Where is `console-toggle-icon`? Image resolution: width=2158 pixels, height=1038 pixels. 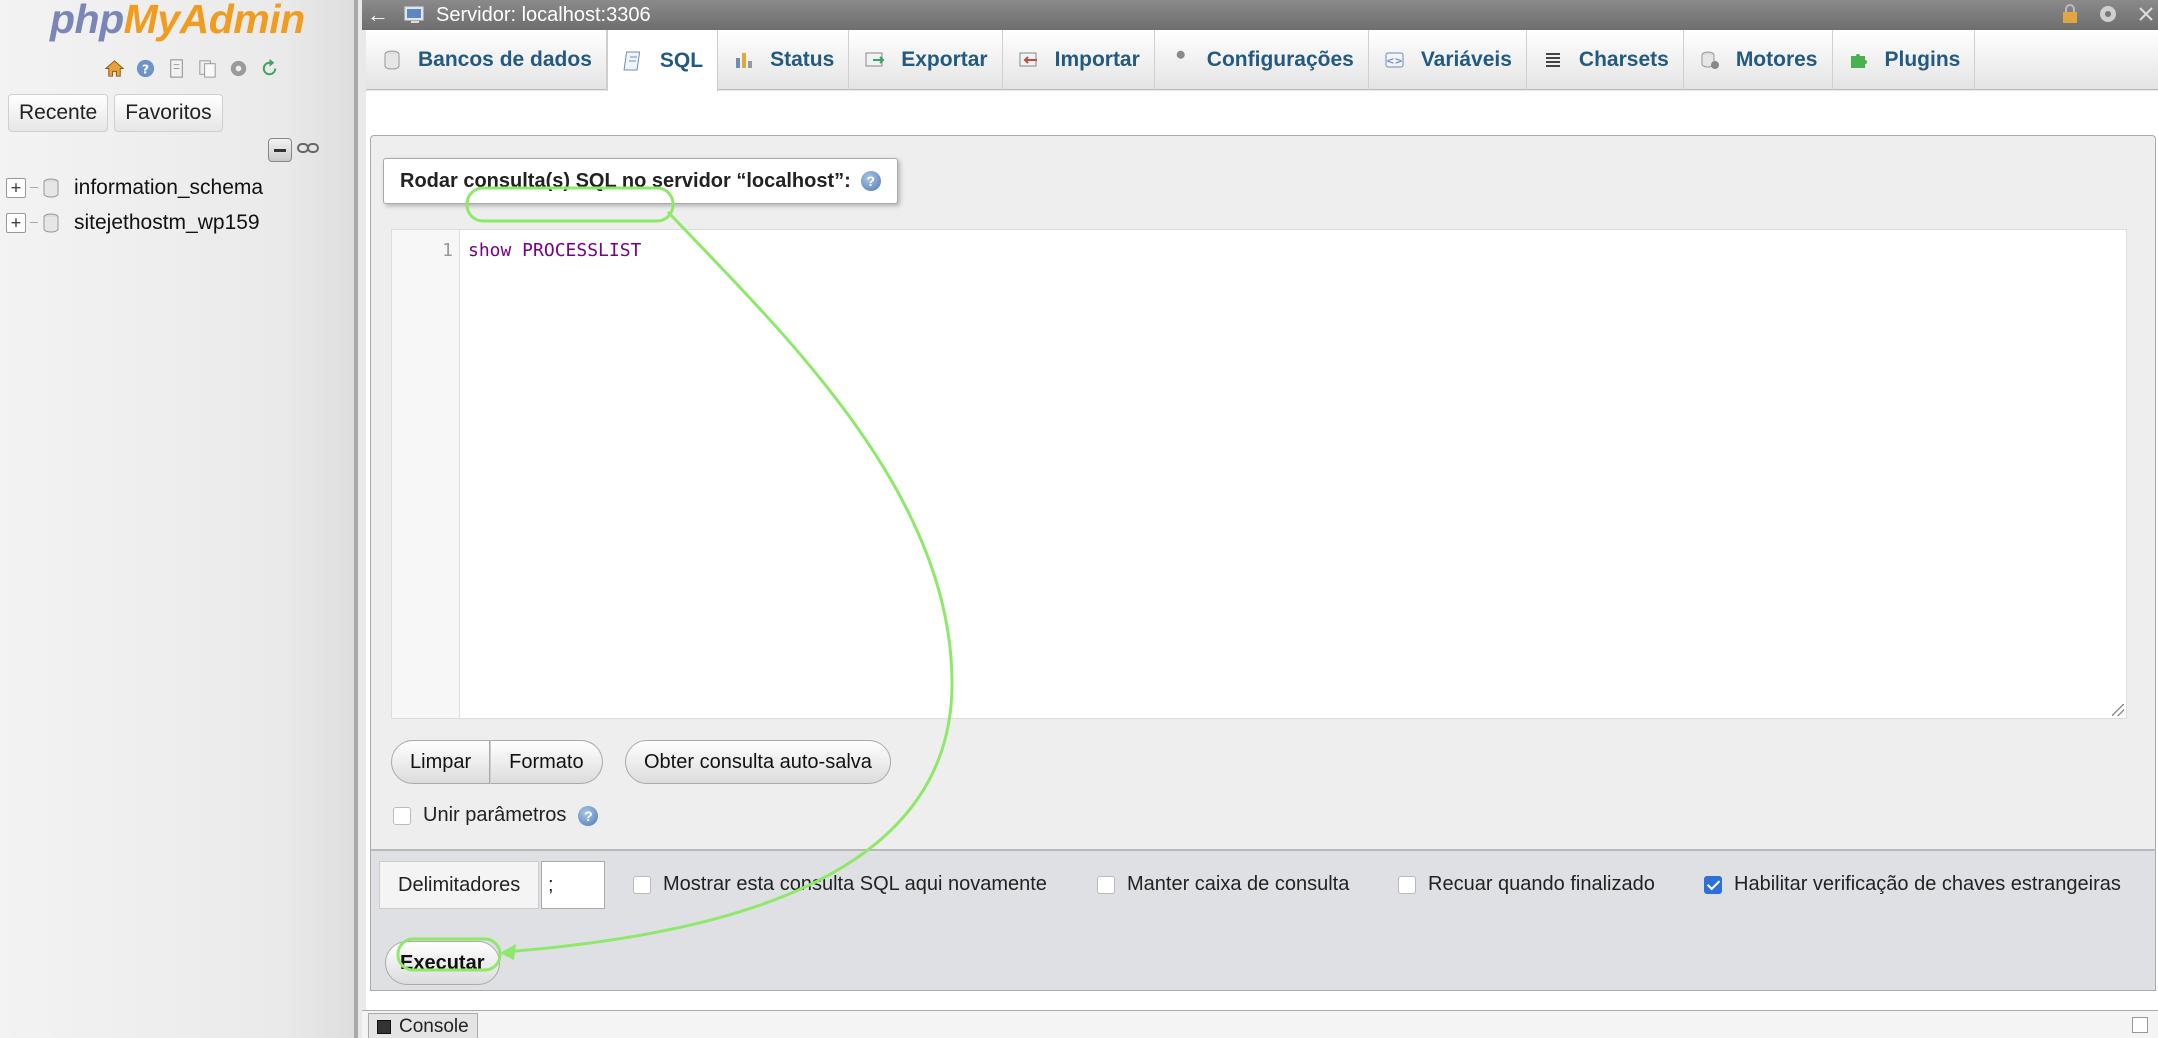 console-toggle-icon is located at coordinates (2140, 1025).